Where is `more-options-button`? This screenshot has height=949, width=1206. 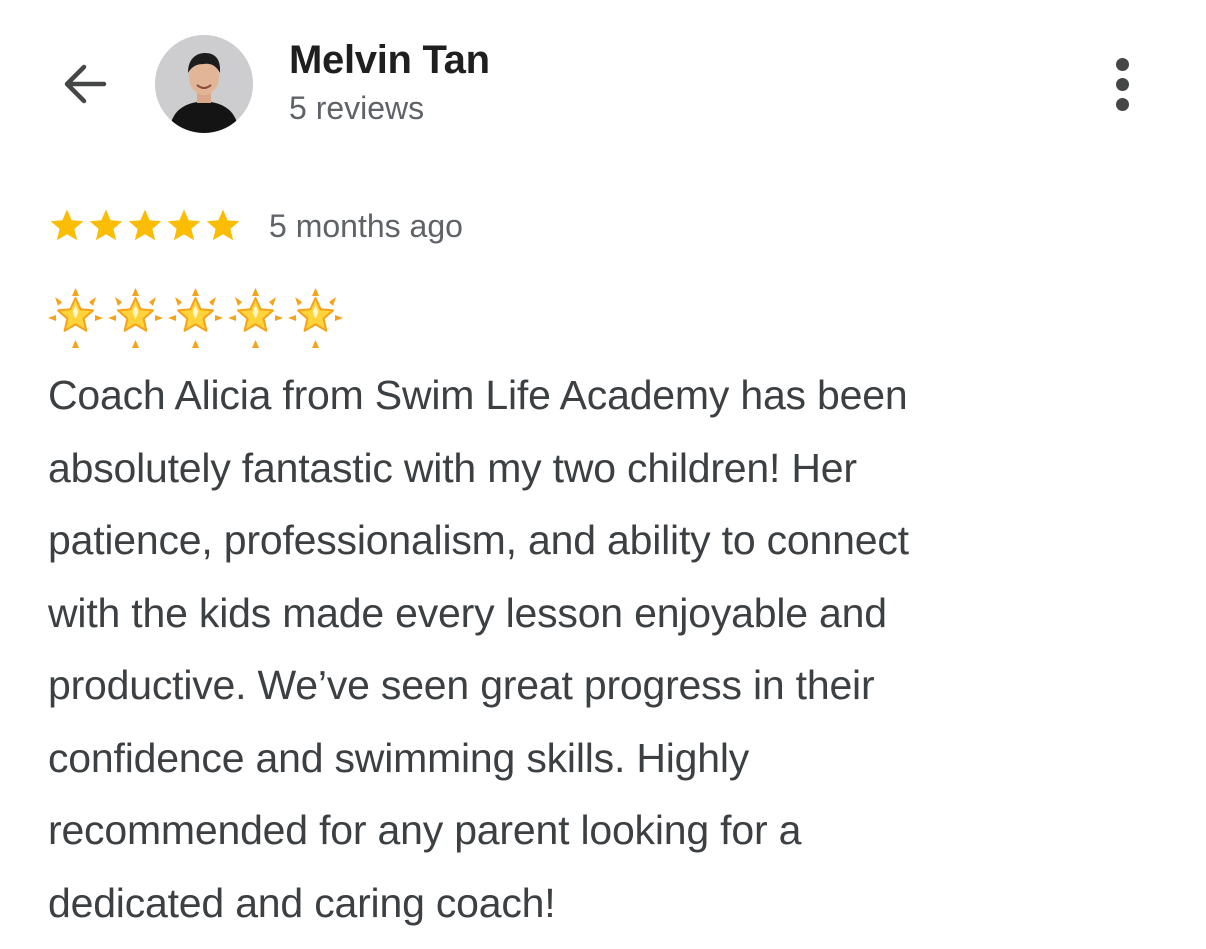
more-options-button is located at coordinates (1122, 84).